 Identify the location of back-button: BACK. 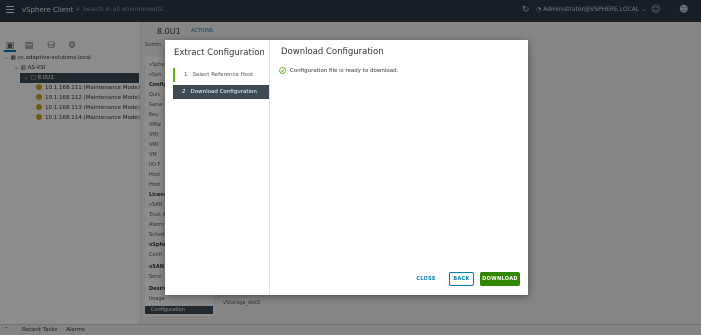
(461, 279).